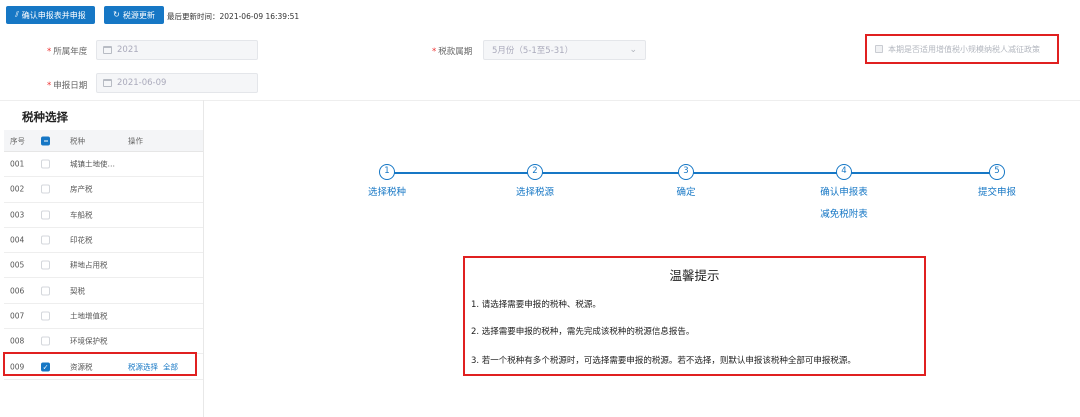 The width and height of the screenshot is (1080, 417). What do you see at coordinates (103, 241) in the screenshot?
I see `table-row: 004 印花税` at bounding box center [103, 241].